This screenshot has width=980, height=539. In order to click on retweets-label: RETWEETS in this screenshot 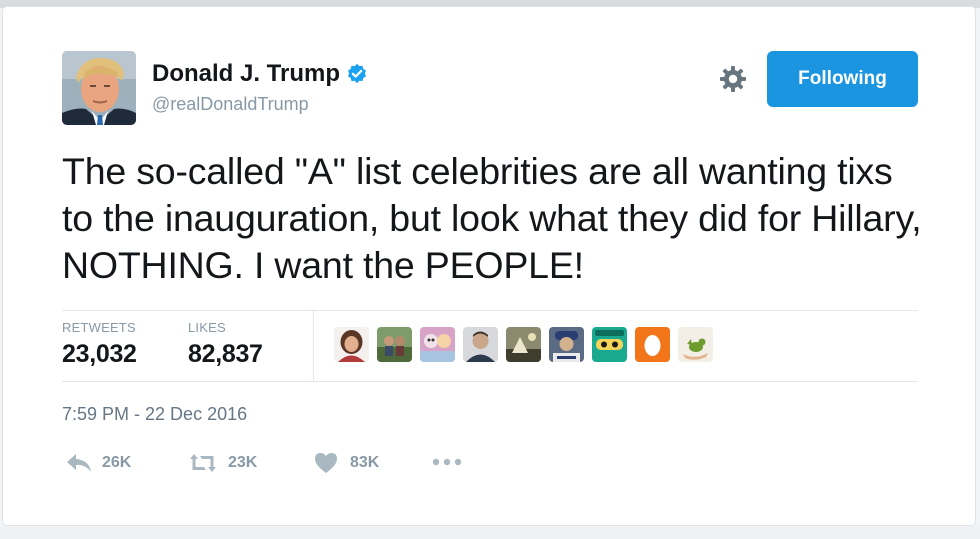, I will do `click(99, 327)`.